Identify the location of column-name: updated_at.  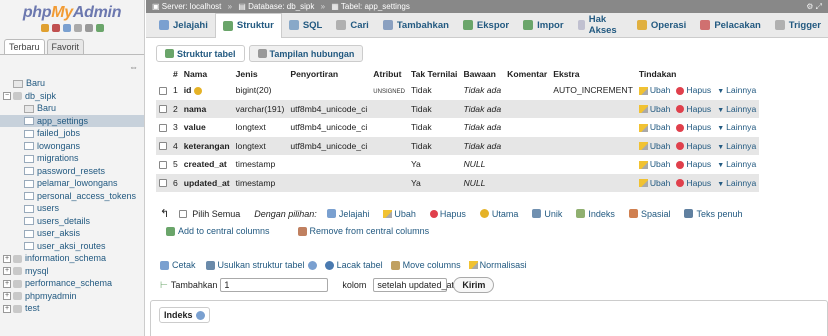
(206, 182).